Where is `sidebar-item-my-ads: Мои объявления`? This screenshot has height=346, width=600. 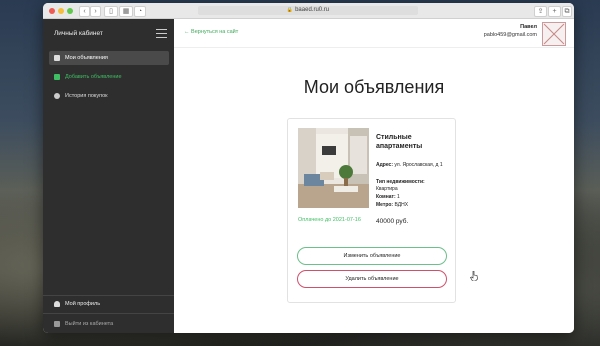 sidebar-item-my-ads: Мои объявления is located at coordinates (109, 58).